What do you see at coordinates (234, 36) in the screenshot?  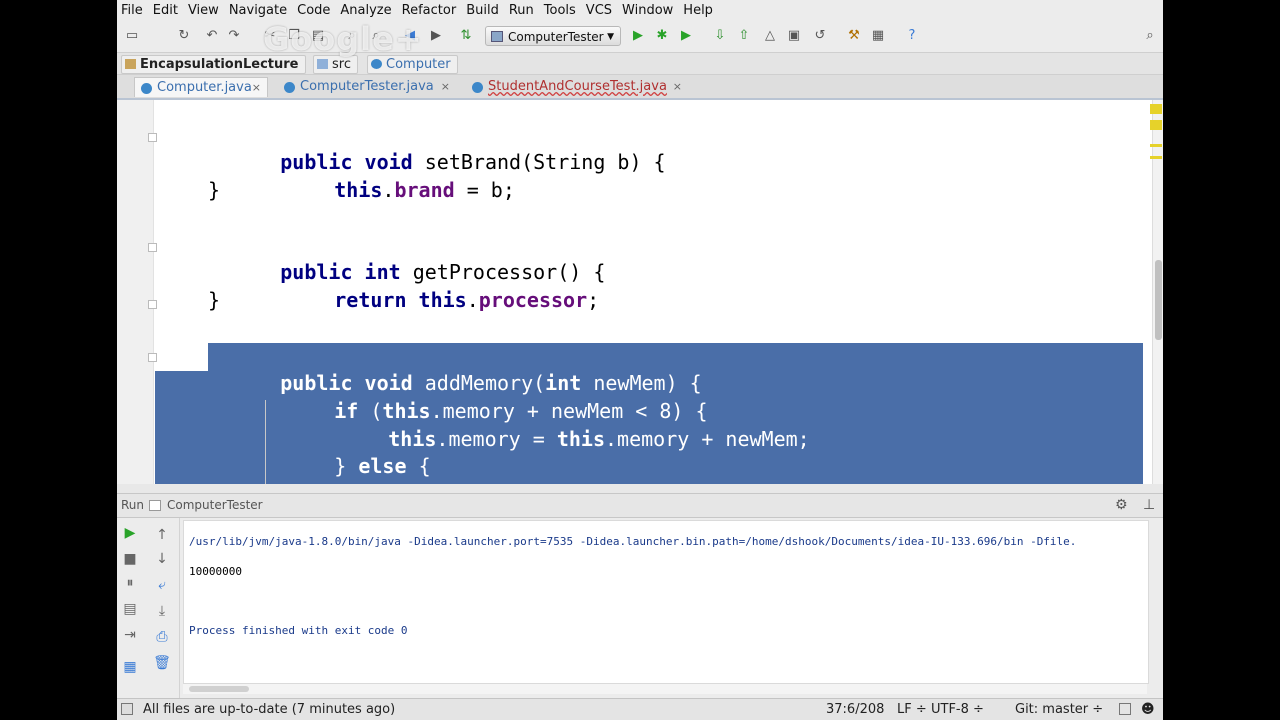 I see `redo-icon: ↷` at bounding box center [234, 36].